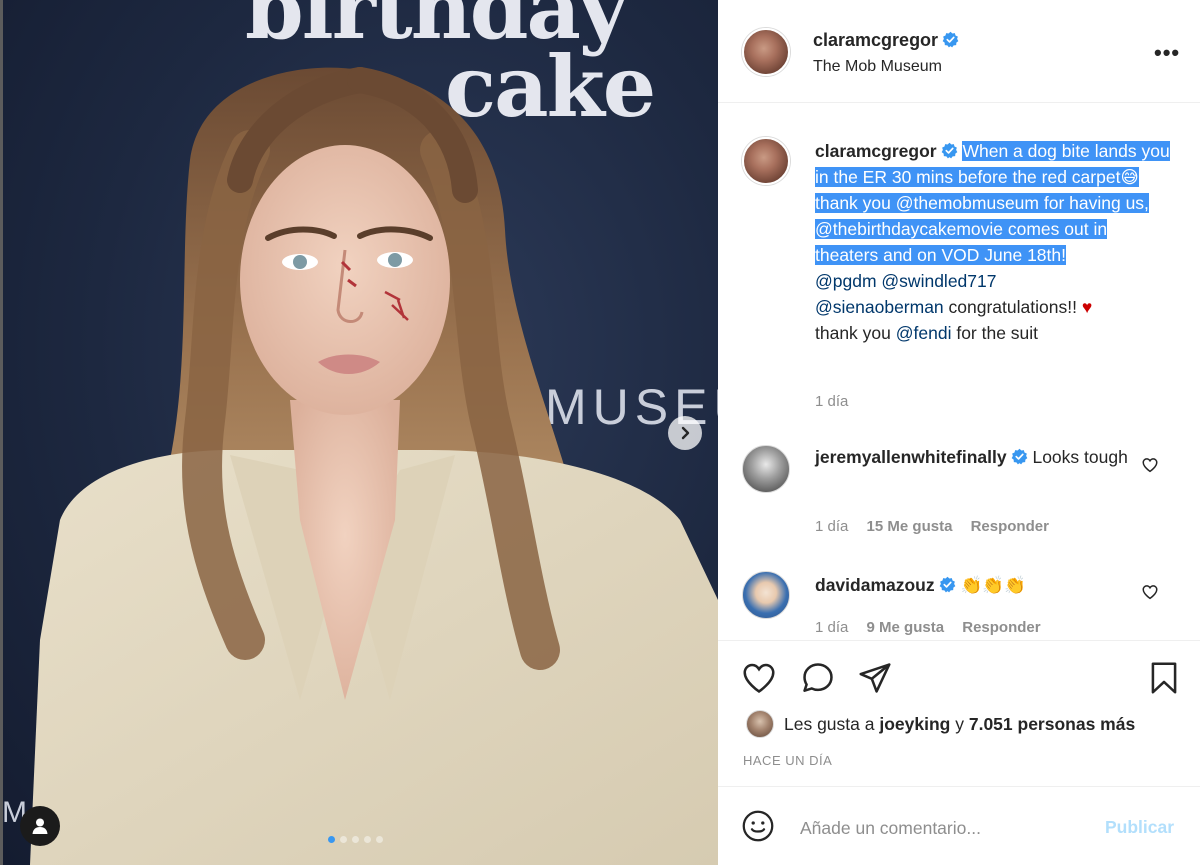 This screenshot has height=865, width=1200. Describe the element at coordinates (766, 161) in the screenshot. I see `caption-author-avatar` at that location.